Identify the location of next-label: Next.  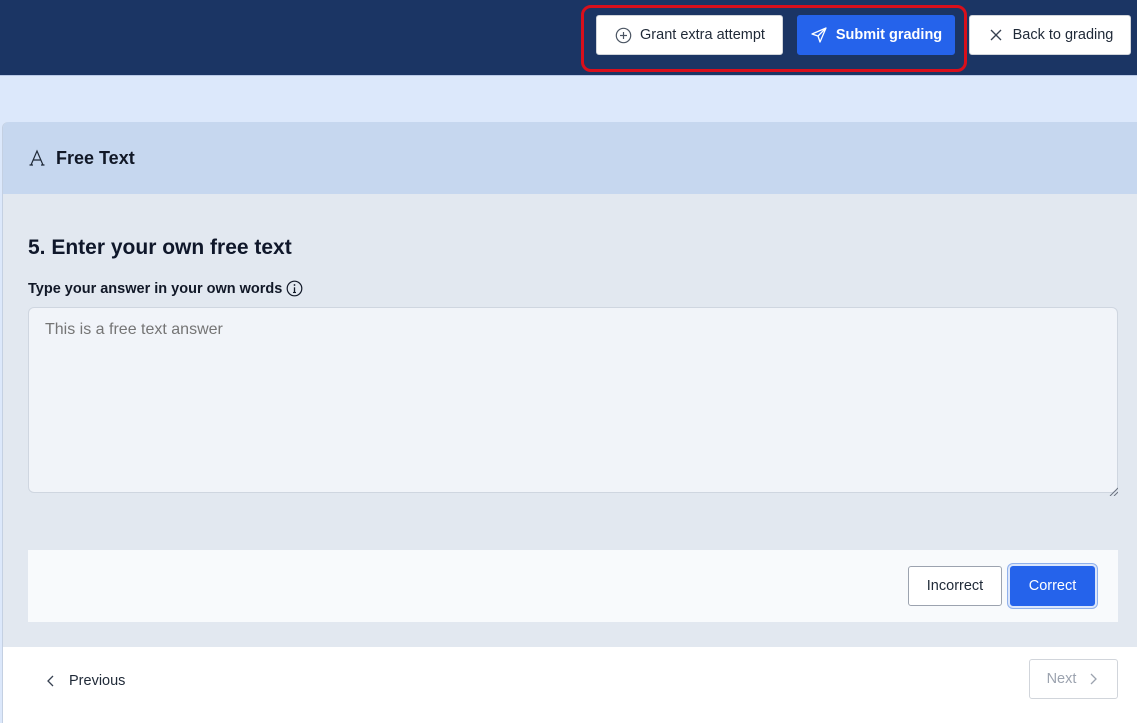
(1061, 679).